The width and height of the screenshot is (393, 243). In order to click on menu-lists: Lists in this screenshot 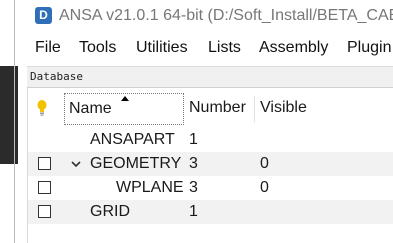, I will do `click(224, 48)`.